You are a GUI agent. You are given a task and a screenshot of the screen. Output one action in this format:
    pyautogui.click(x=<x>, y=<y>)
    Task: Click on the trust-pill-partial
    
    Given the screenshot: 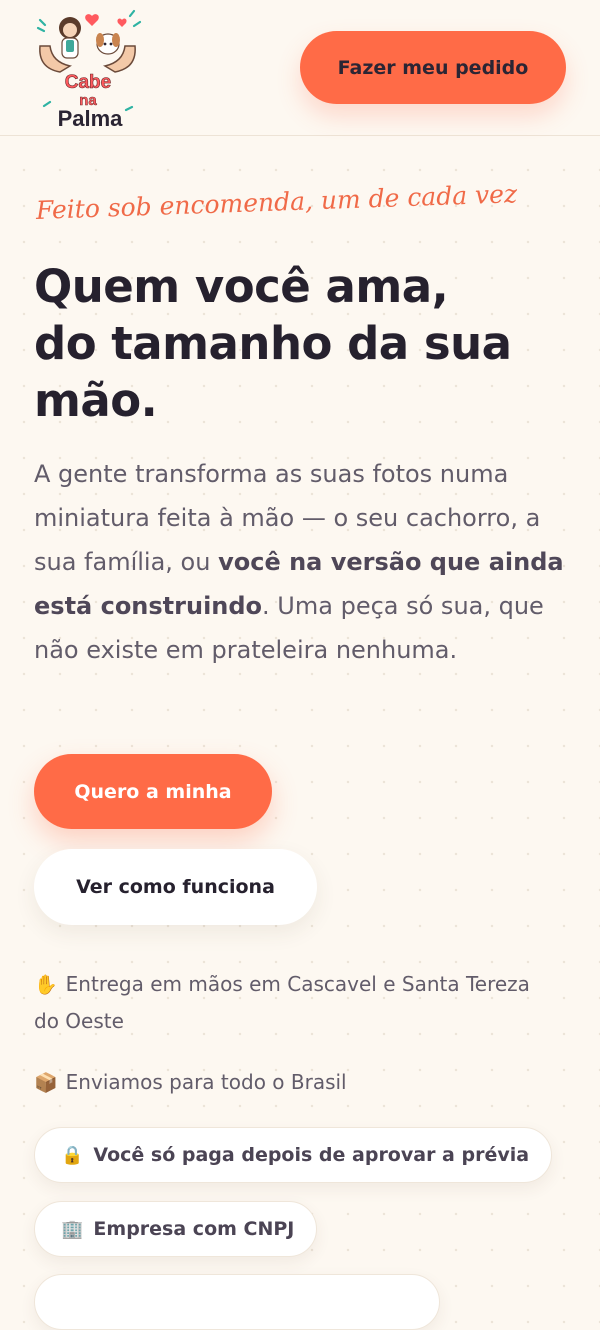 What is the action you would take?
    pyautogui.click(x=237, y=1302)
    